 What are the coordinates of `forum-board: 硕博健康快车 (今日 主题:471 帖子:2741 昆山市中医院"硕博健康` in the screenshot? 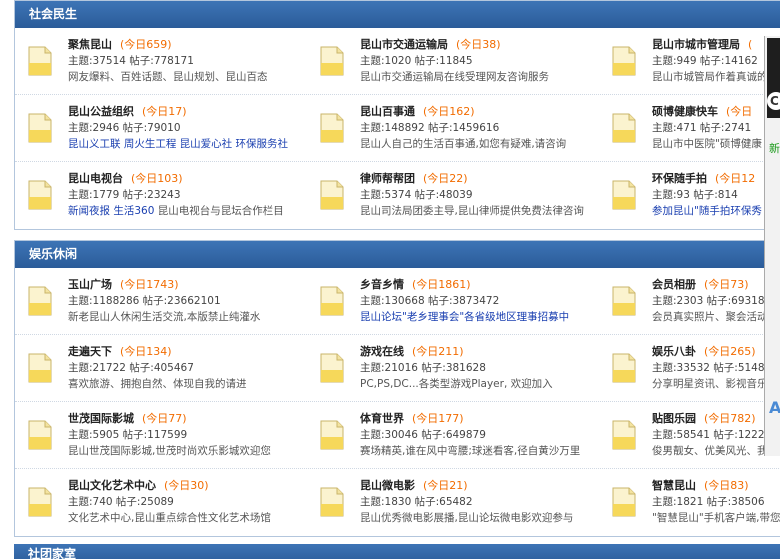 It's located at (689, 128).